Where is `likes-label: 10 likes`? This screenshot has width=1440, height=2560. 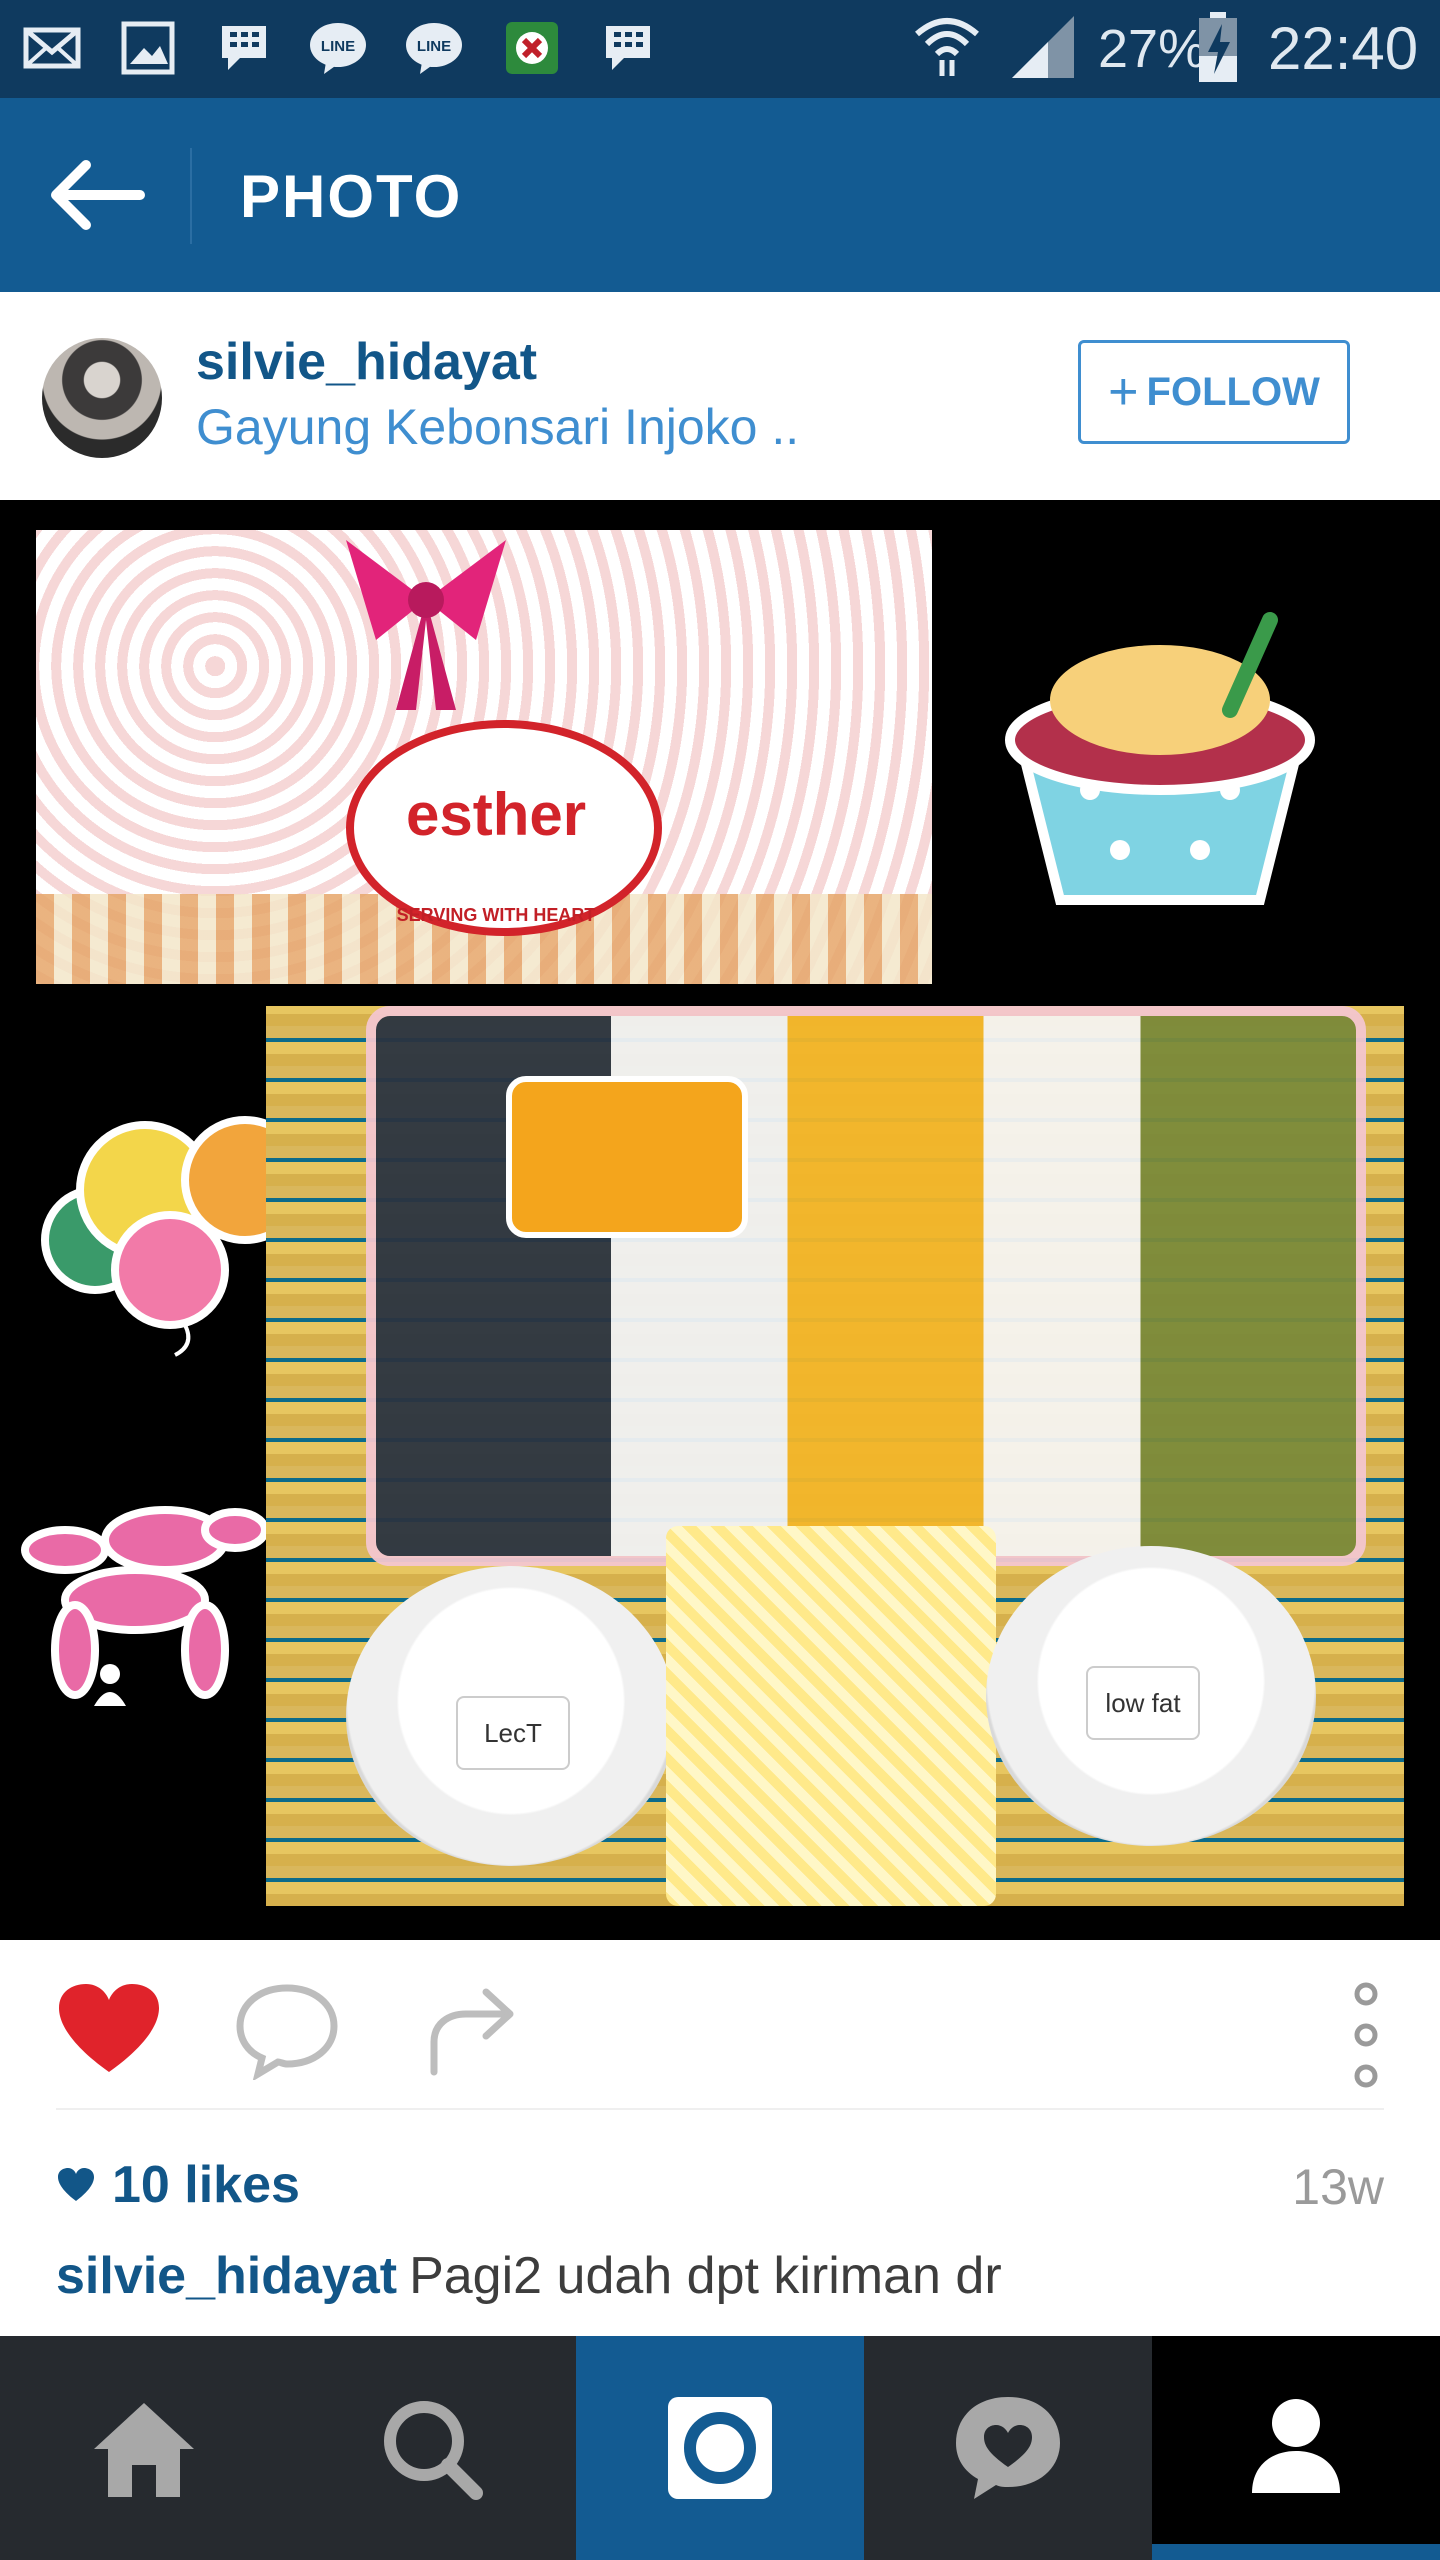
likes-label: 10 likes is located at coordinates (206, 2185).